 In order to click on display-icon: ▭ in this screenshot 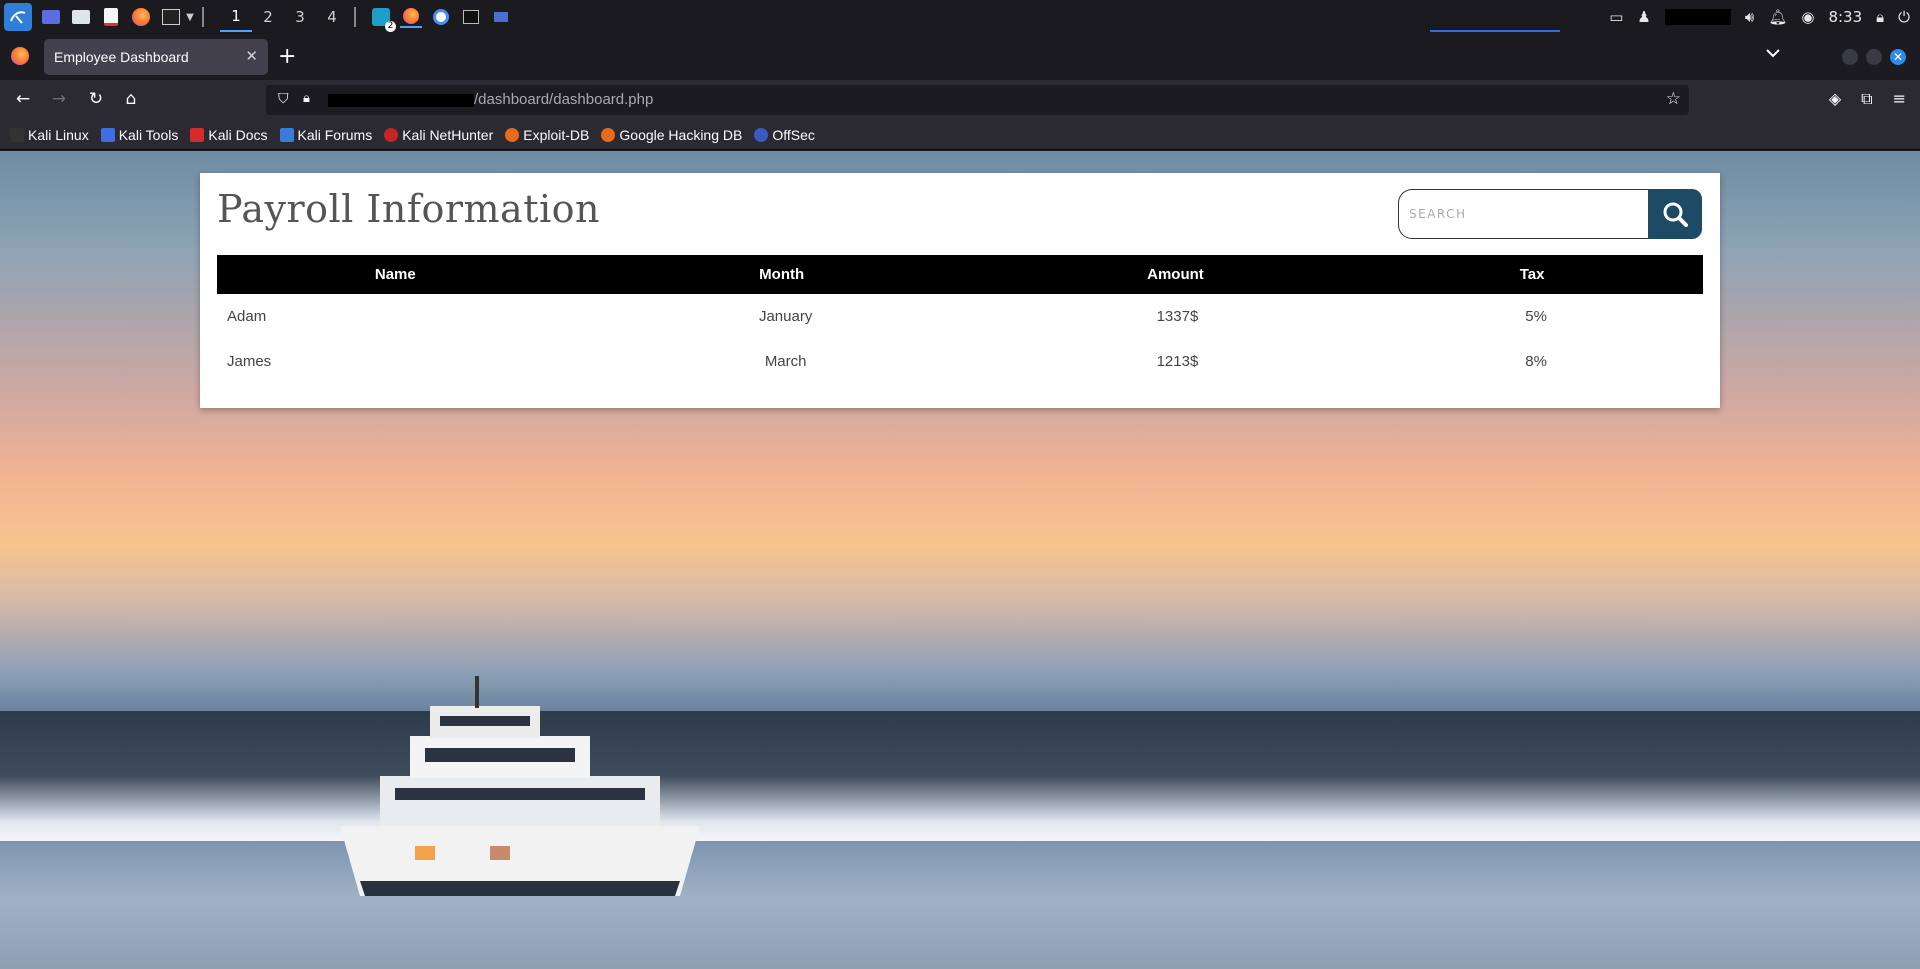, I will do `click(1616, 17)`.